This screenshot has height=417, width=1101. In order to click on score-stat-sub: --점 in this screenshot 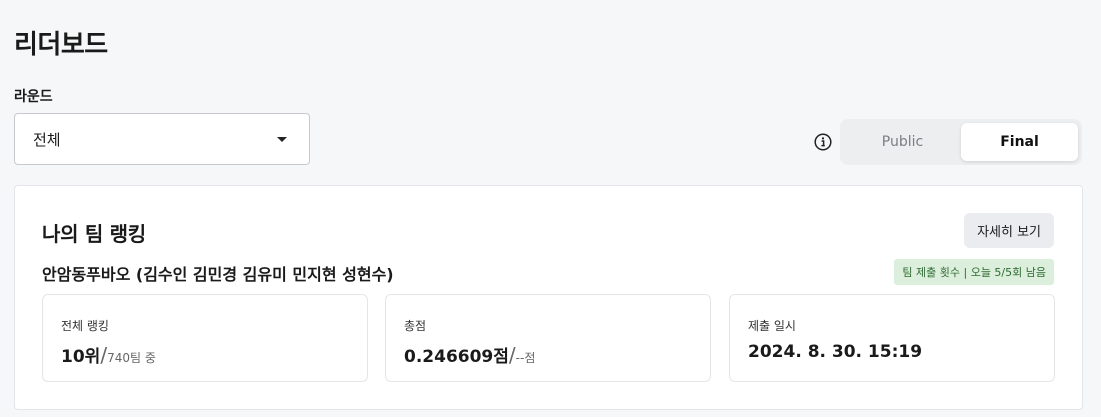, I will do `click(525, 358)`.